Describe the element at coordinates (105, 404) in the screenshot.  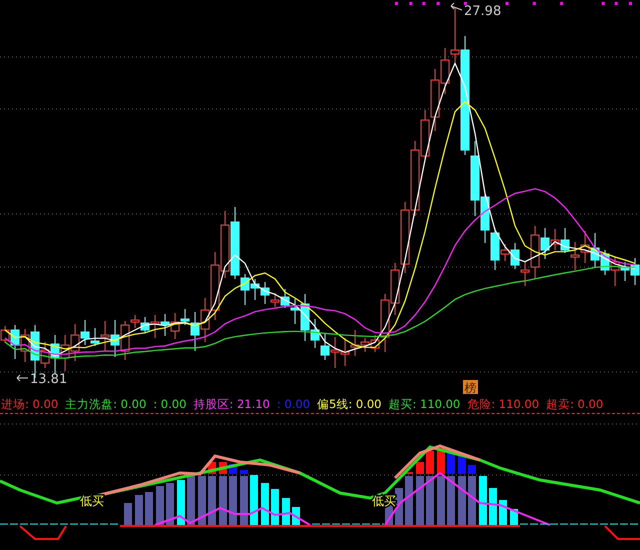
I see `indicator-value: 主力洗盘: 0.00` at that location.